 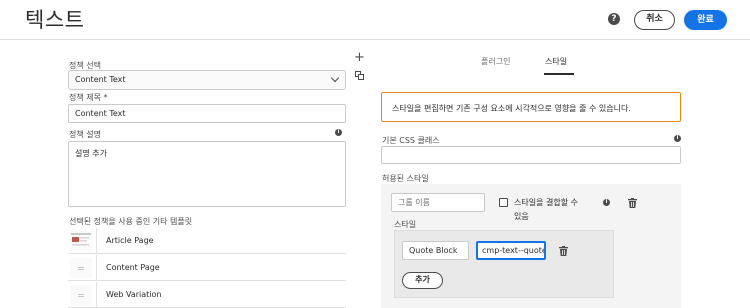 I want to click on templates-label: 선택된 정책을 사용 중인 기타 템플릿, so click(x=131, y=221).